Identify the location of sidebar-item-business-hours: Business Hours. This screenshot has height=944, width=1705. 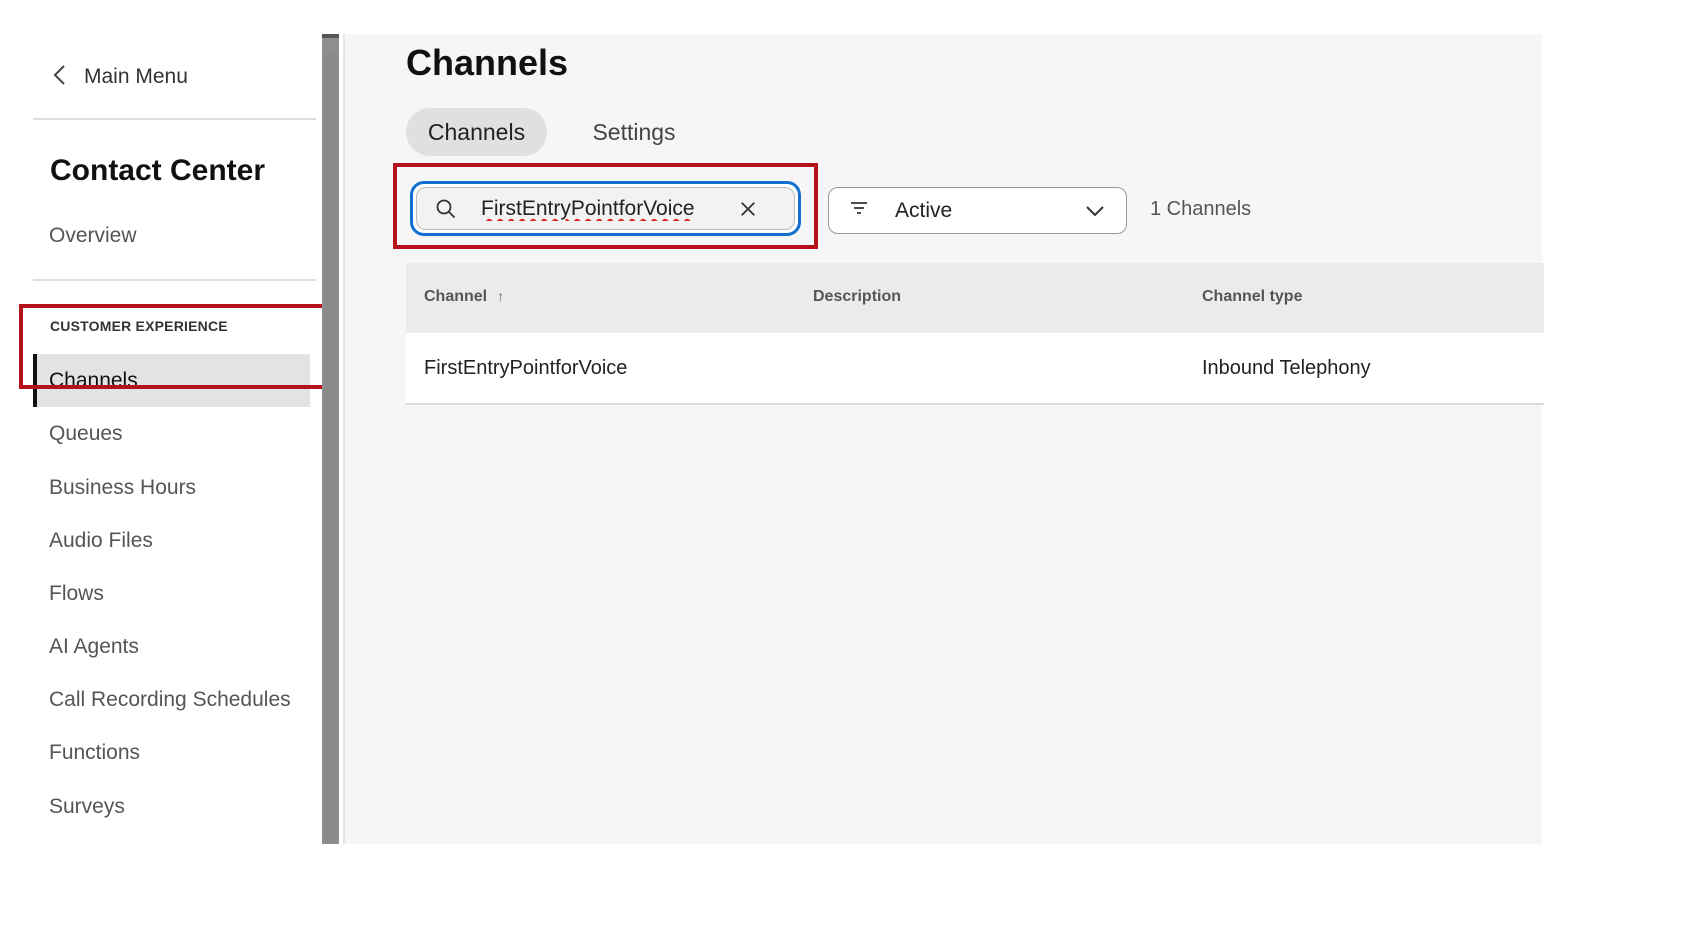
(122, 488).